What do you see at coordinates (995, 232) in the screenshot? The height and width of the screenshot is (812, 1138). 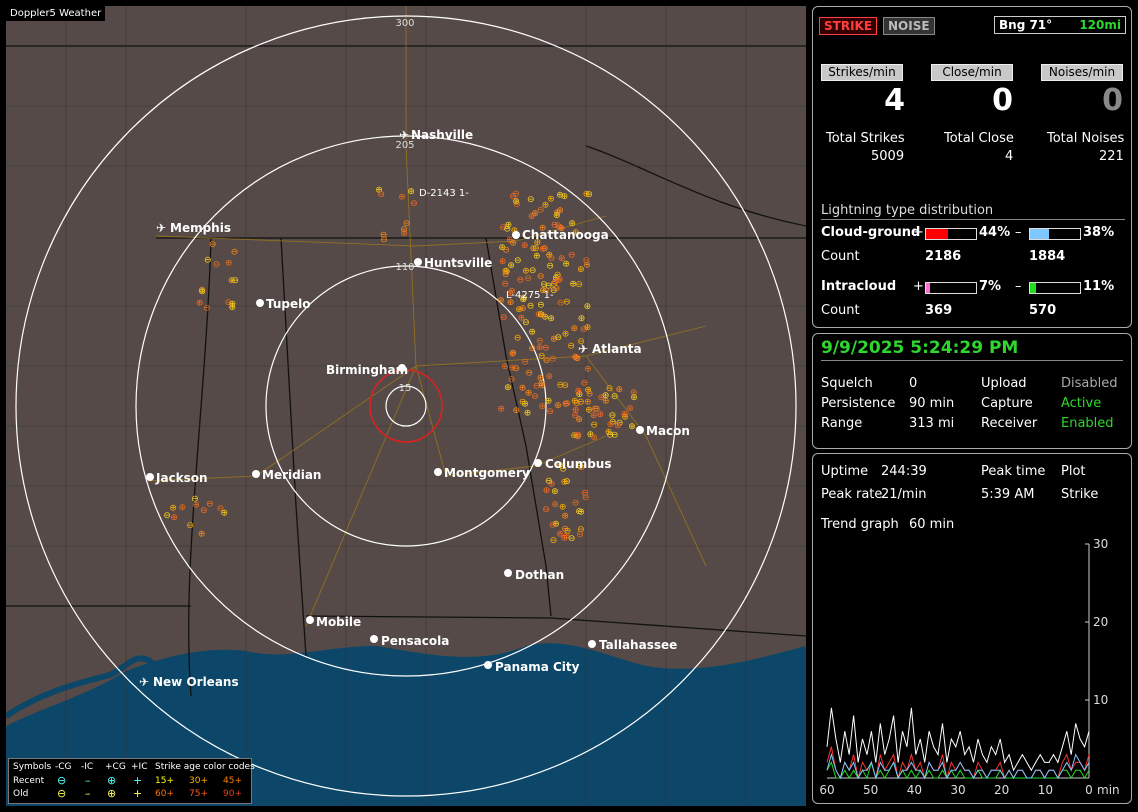 I see `cg-positive-pct: 44%` at bounding box center [995, 232].